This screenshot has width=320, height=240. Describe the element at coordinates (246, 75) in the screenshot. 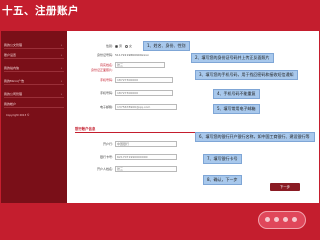

I see `callout-3: 3、填写您的手机号码，用于找回密码和接收短信通知` at that location.